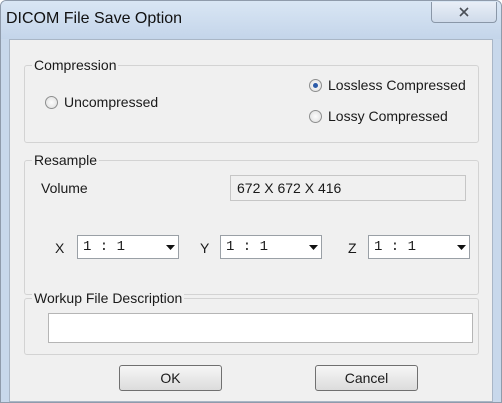 Image resolution: width=502 pixels, height=403 pixels. What do you see at coordinates (260, 328) in the screenshot?
I see `workup-description-input` at bounding box center [260, 328].